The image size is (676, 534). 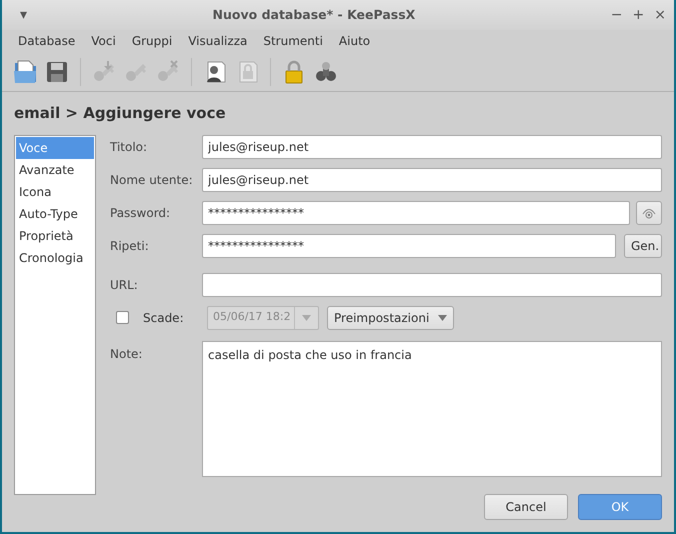 What do you see at coordinates (442, 317) in the screenshot?
I see `caret-icon` at bounding box center [442, 317].